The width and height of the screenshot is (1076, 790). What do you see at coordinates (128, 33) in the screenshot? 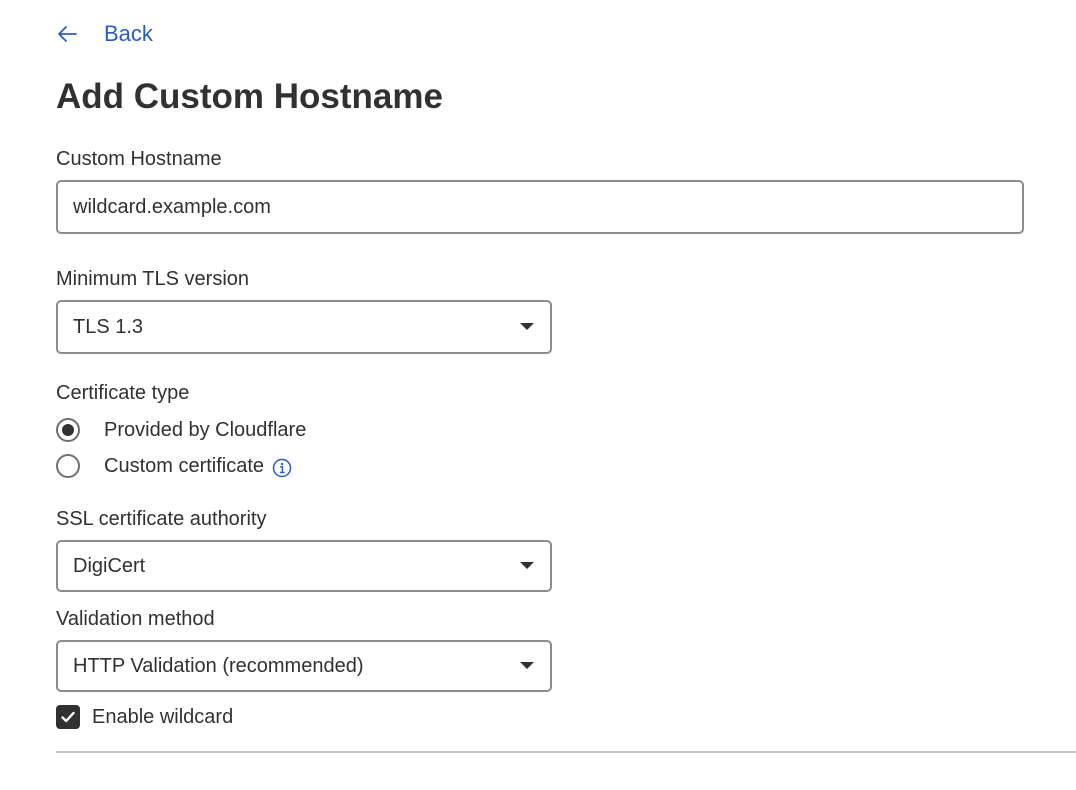
I see `back-link-label: Back` at bounding box center [128, 33].